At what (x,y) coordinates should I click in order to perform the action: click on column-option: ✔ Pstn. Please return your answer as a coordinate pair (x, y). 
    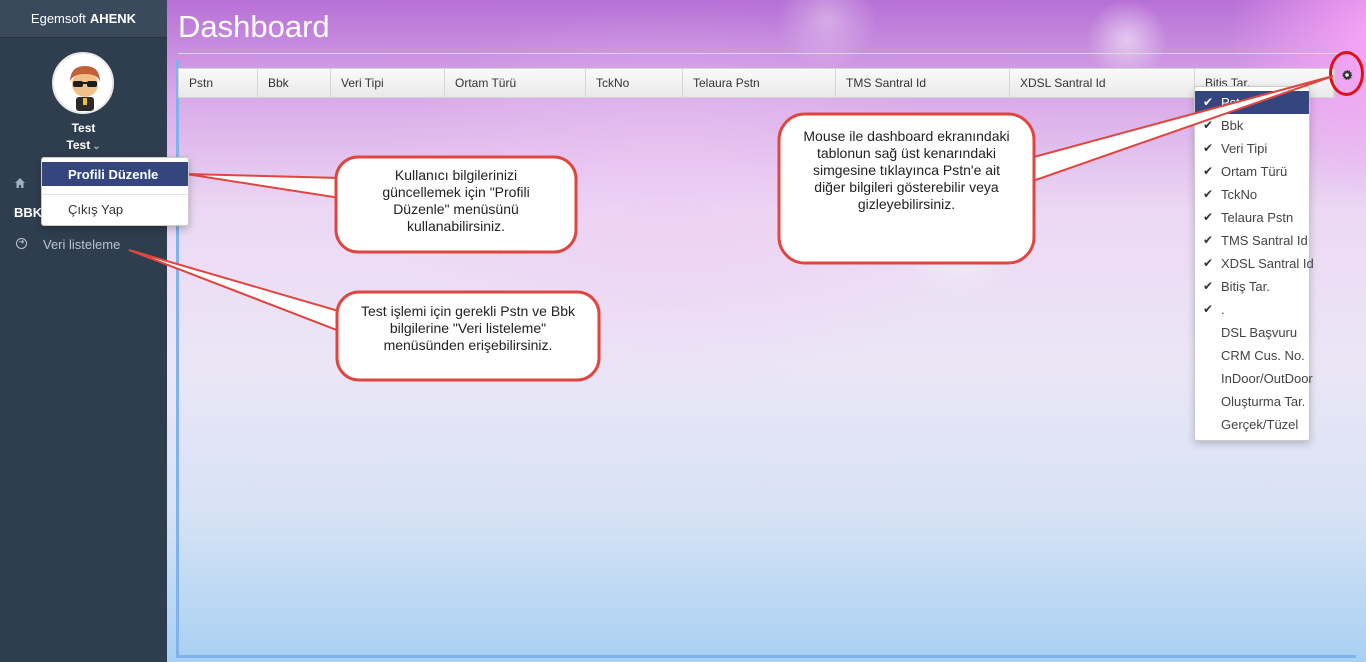
    Looking at the image, I should click on (1252, 102).